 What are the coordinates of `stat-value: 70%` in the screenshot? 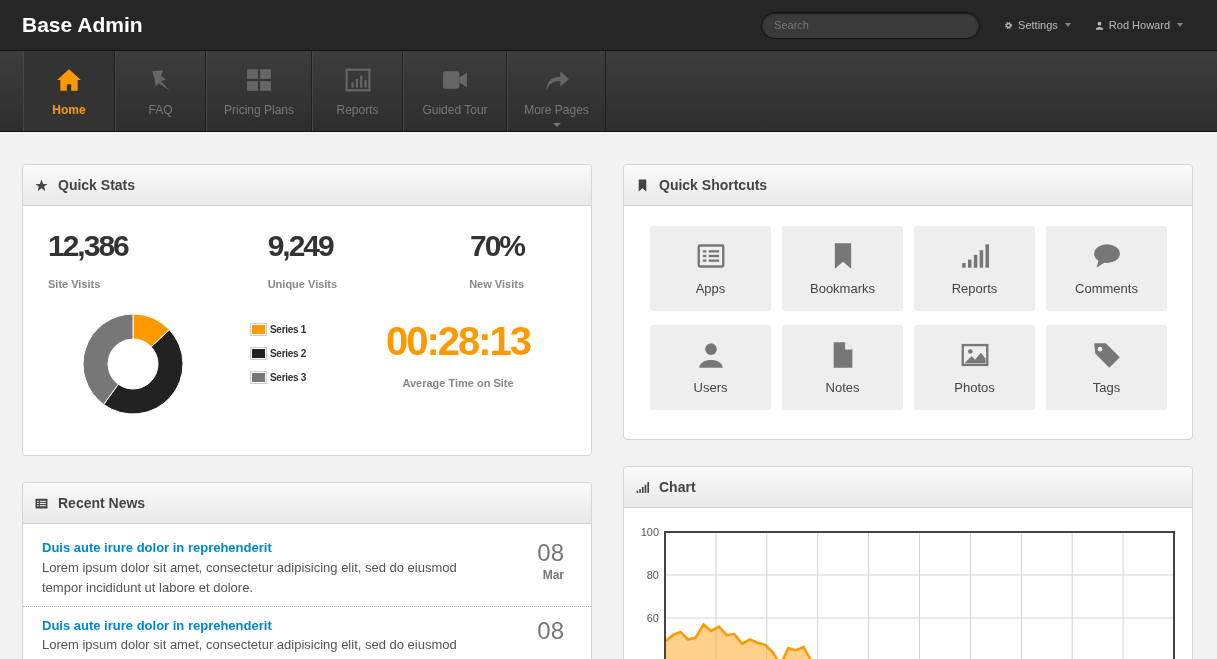 It's located at (496, 246).